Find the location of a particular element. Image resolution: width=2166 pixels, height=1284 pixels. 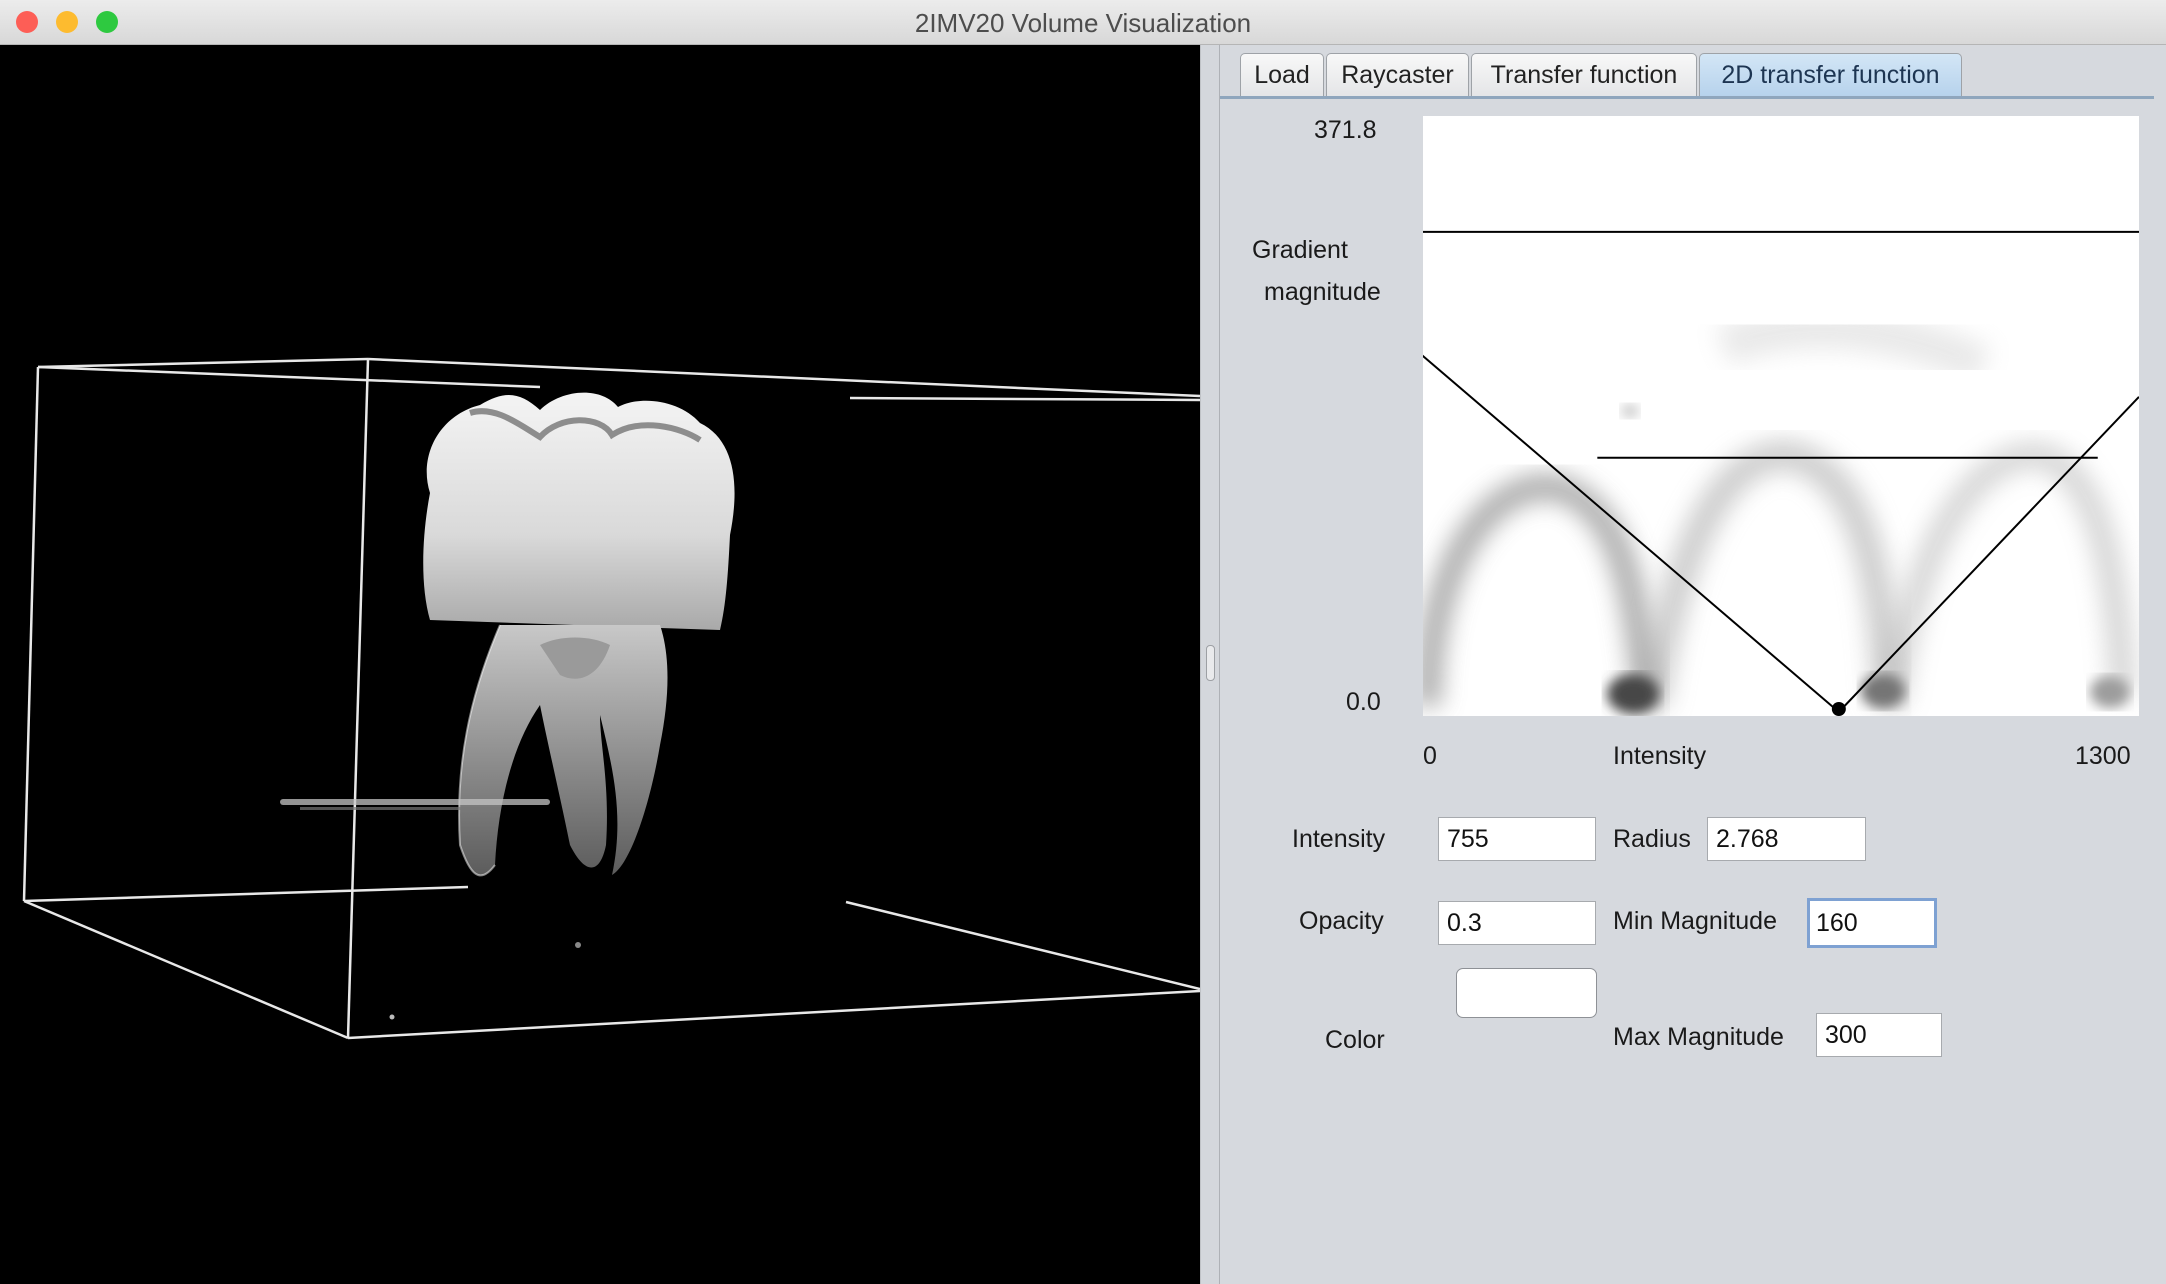

y-axis-title-line1: Gradient is located at coordinates (1300, 250).